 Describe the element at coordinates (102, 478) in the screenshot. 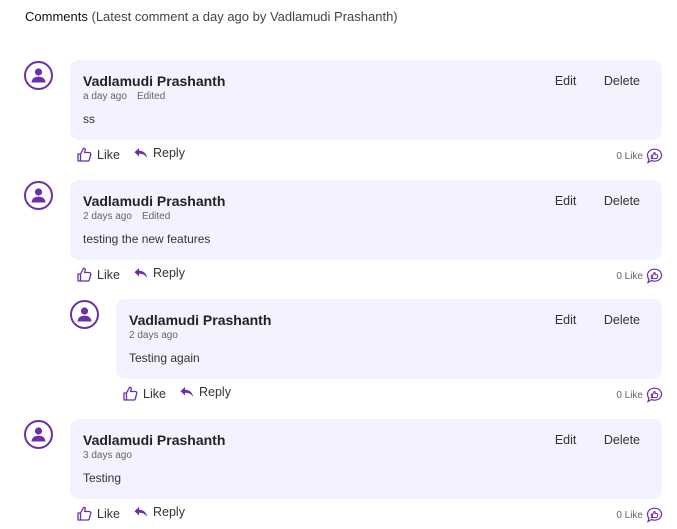

I see `comment-text: Testing` at that location.